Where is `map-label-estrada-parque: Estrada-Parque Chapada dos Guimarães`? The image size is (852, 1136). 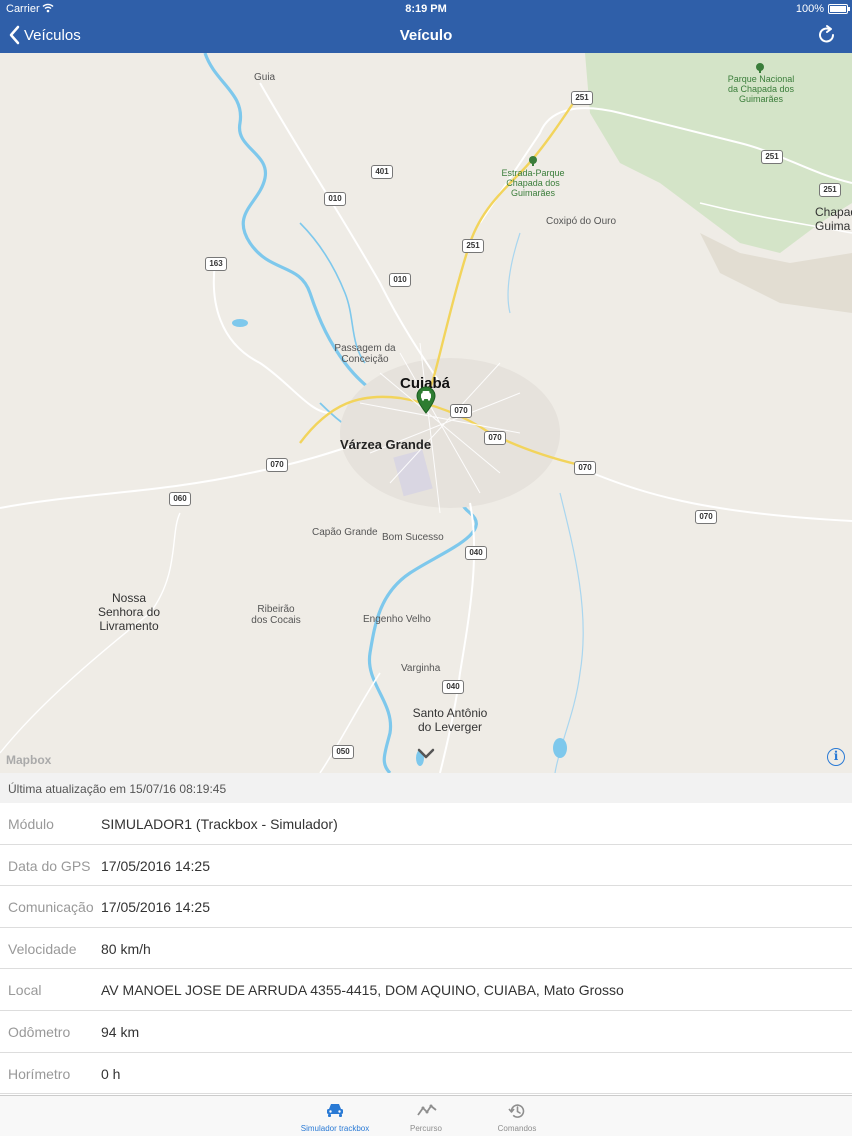 map-label-estrada-parque: Estrada-Parque Chapada dos Guimarães is located at coordinates (533, 183).